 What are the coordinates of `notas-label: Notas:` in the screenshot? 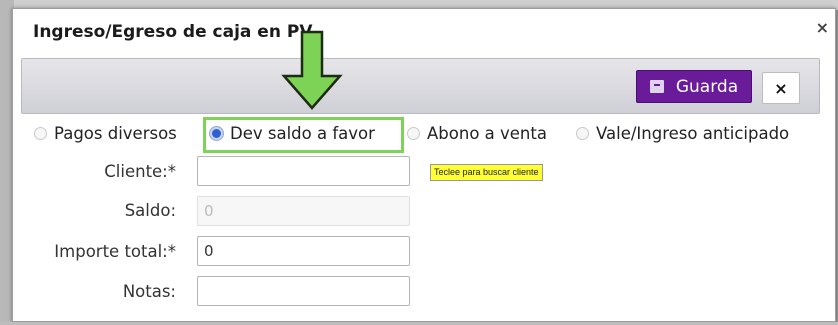 It's located at (149, 291).